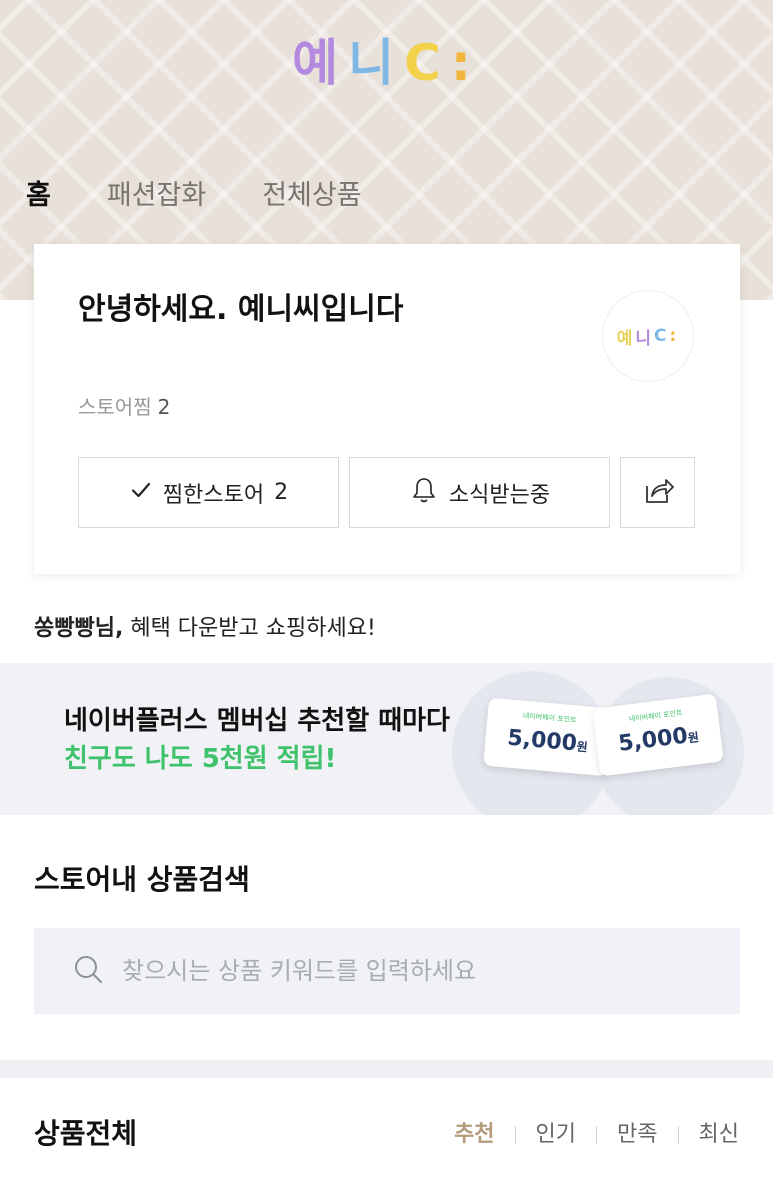  I want to click on section-divider, so click(386, 1069).